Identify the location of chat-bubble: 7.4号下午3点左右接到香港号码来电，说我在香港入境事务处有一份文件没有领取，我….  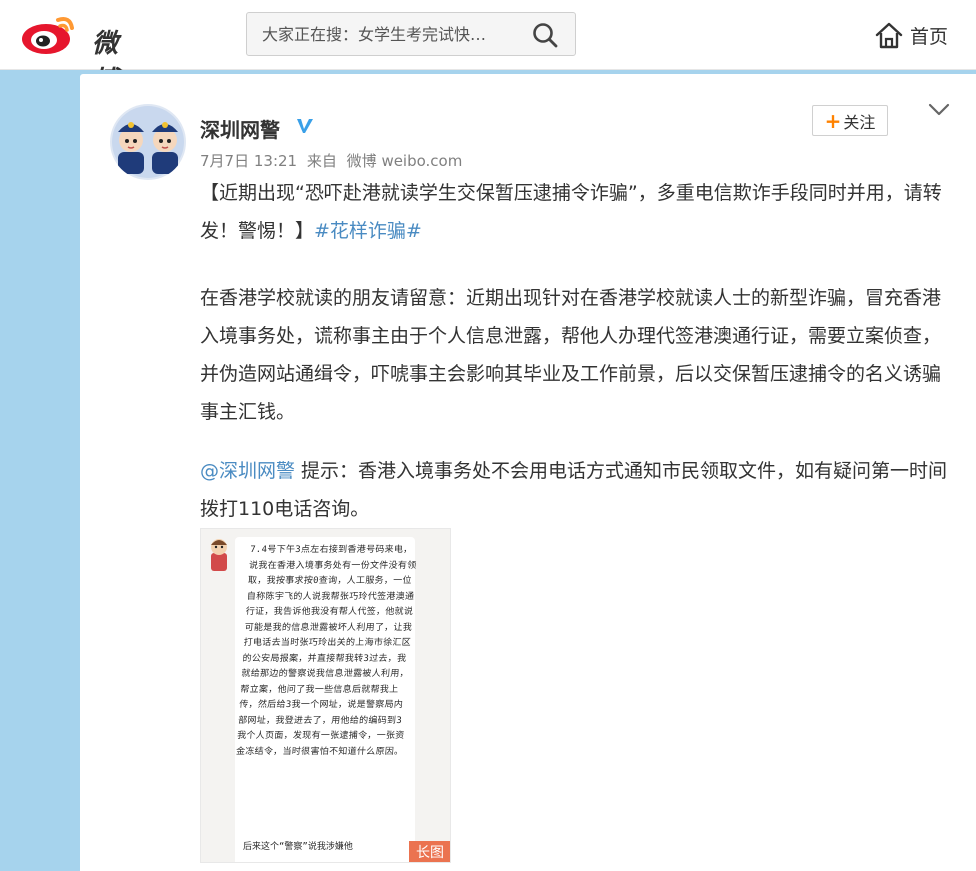
(326, 699).